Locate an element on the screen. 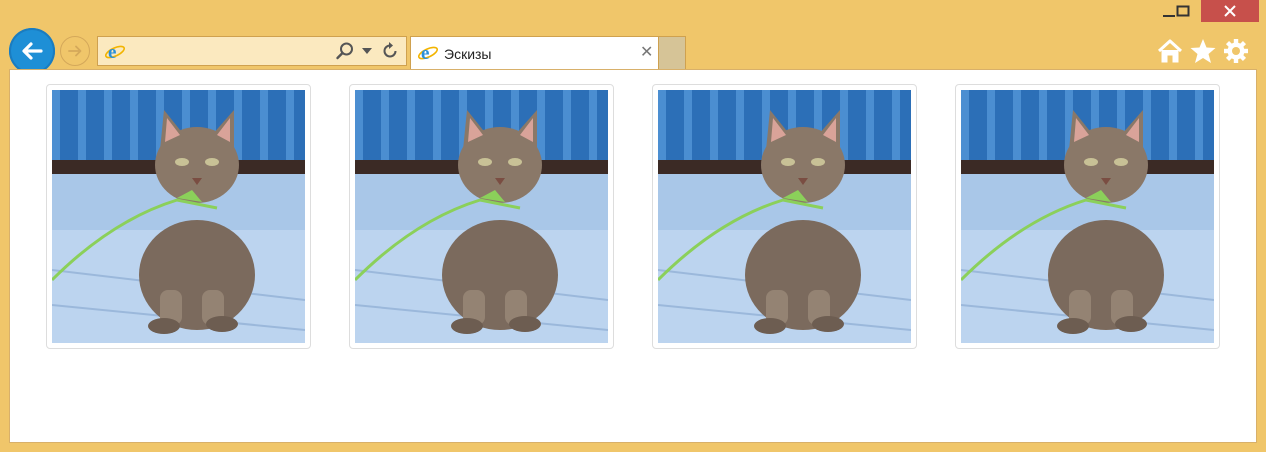  maximize-button is located at coordinates (1183, 11).